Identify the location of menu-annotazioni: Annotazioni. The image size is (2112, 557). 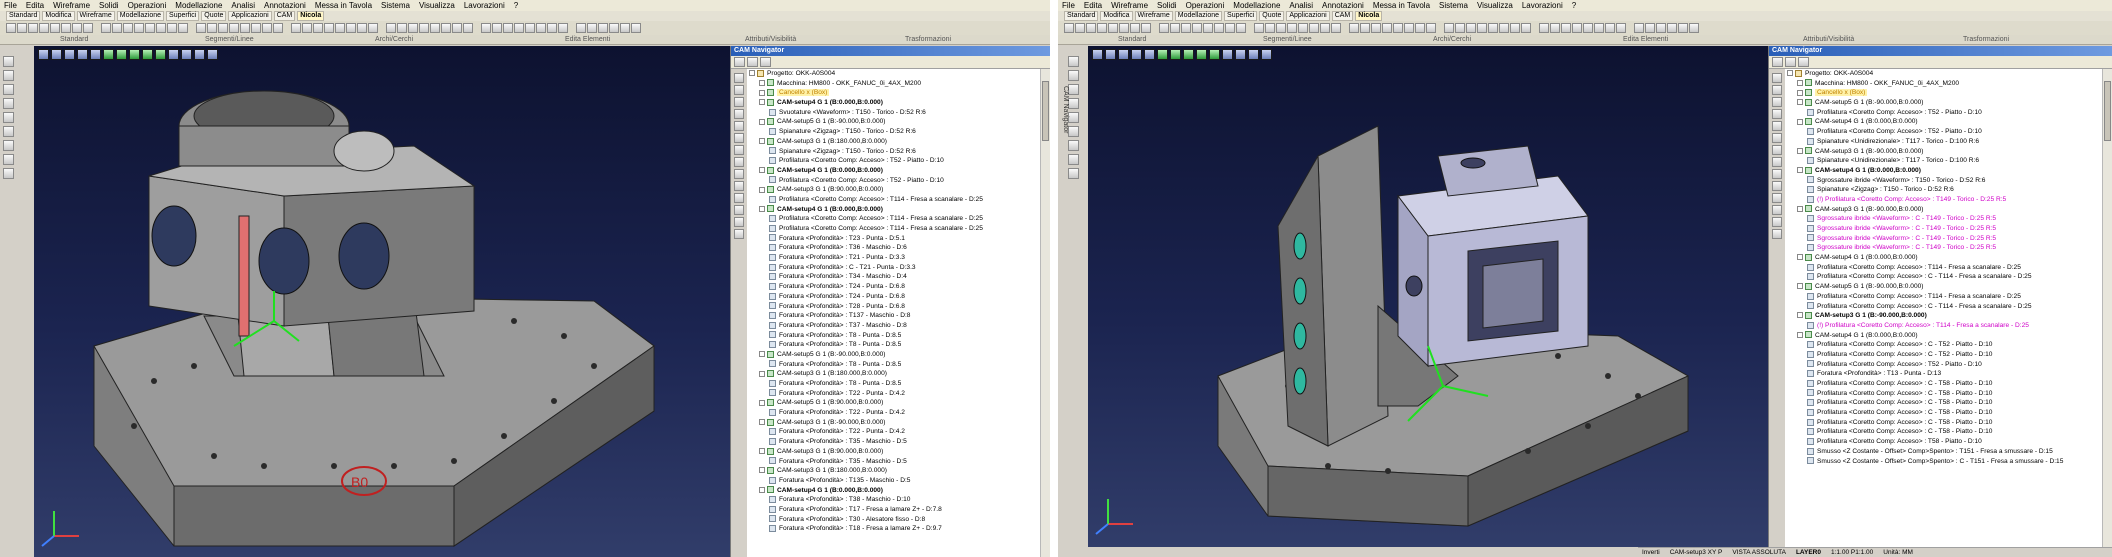
(285, 5).